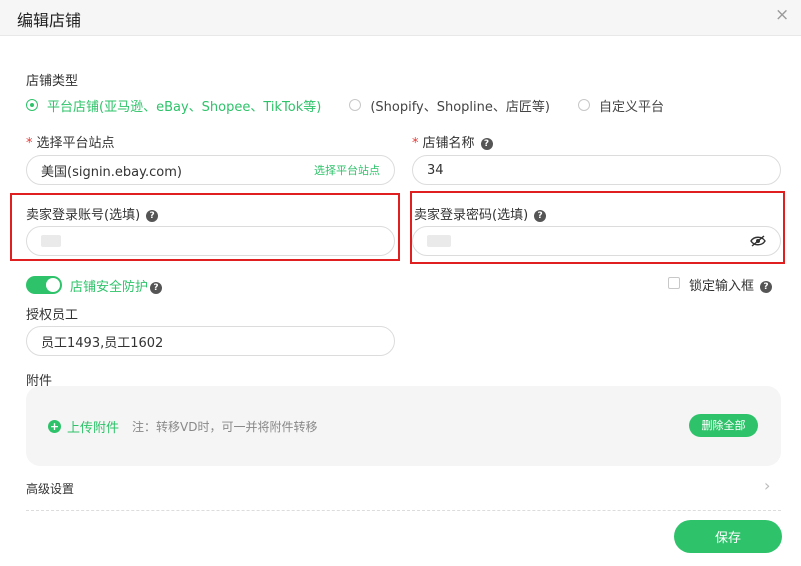 The image size is (801, 566). What do you see at coordinates (54, 426) in the screenshot?
I see `plus-icon: +` at bounding box center [54, 426].